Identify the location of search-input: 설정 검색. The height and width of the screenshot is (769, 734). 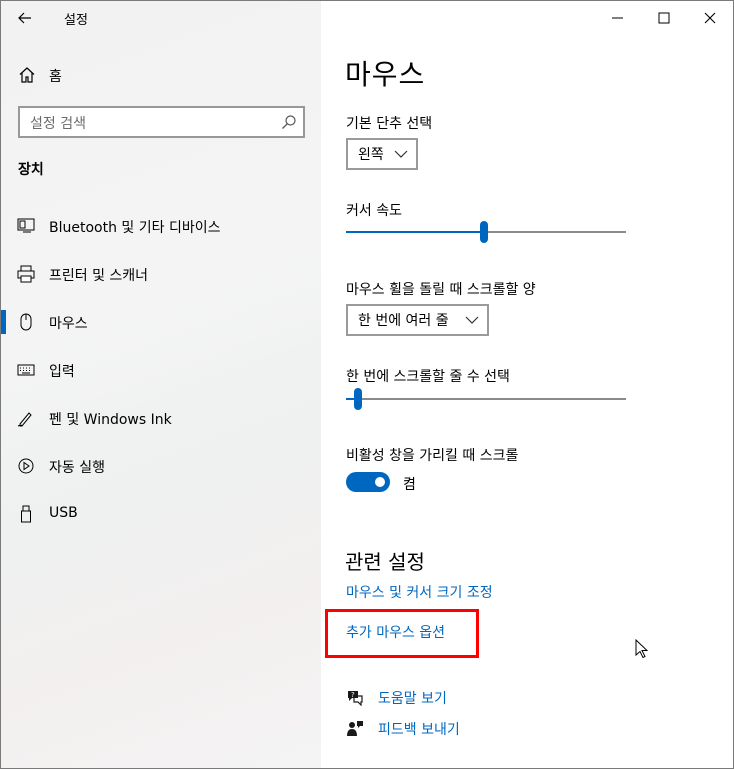
(161, 122).